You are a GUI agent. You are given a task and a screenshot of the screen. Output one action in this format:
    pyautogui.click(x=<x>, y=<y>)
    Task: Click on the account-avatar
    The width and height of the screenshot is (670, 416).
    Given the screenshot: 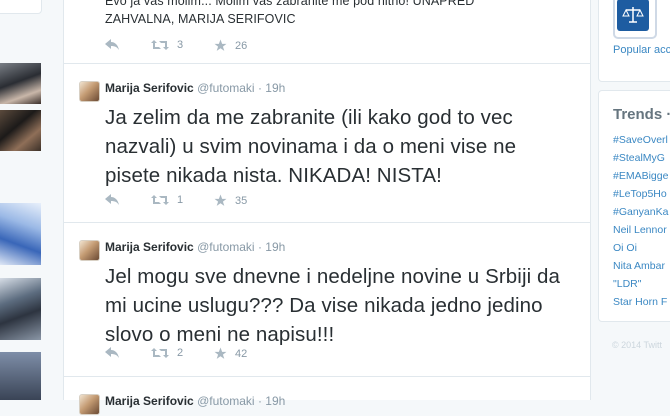 What is the action you would take?
    pyautogui.click(x=635, y=19)
    